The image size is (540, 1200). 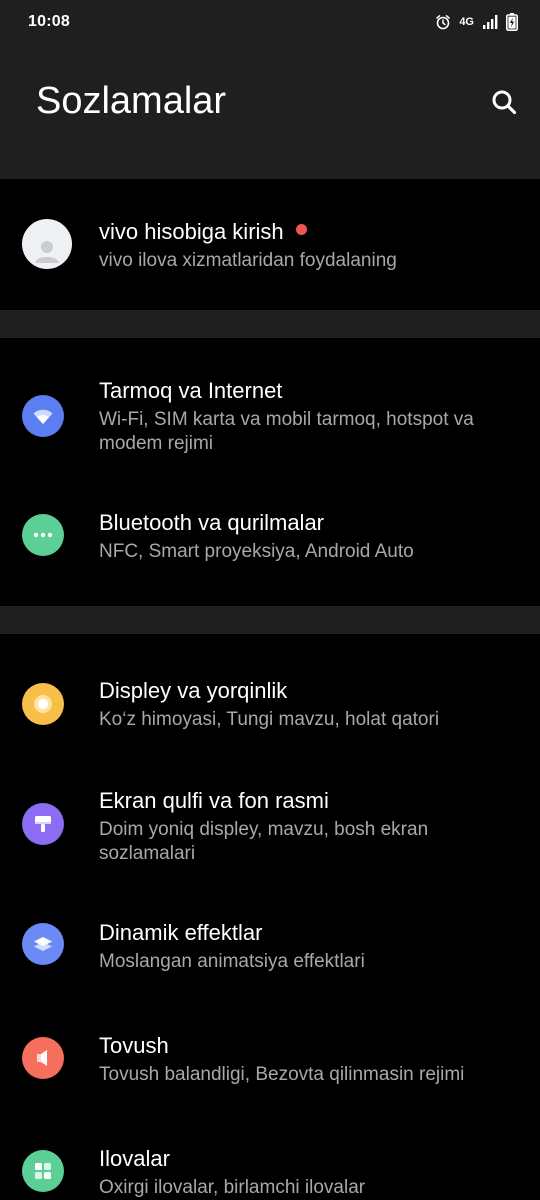 I want to click on settings-item-title: Bluetooth va qurilmalar, so click(x=212, y=522).